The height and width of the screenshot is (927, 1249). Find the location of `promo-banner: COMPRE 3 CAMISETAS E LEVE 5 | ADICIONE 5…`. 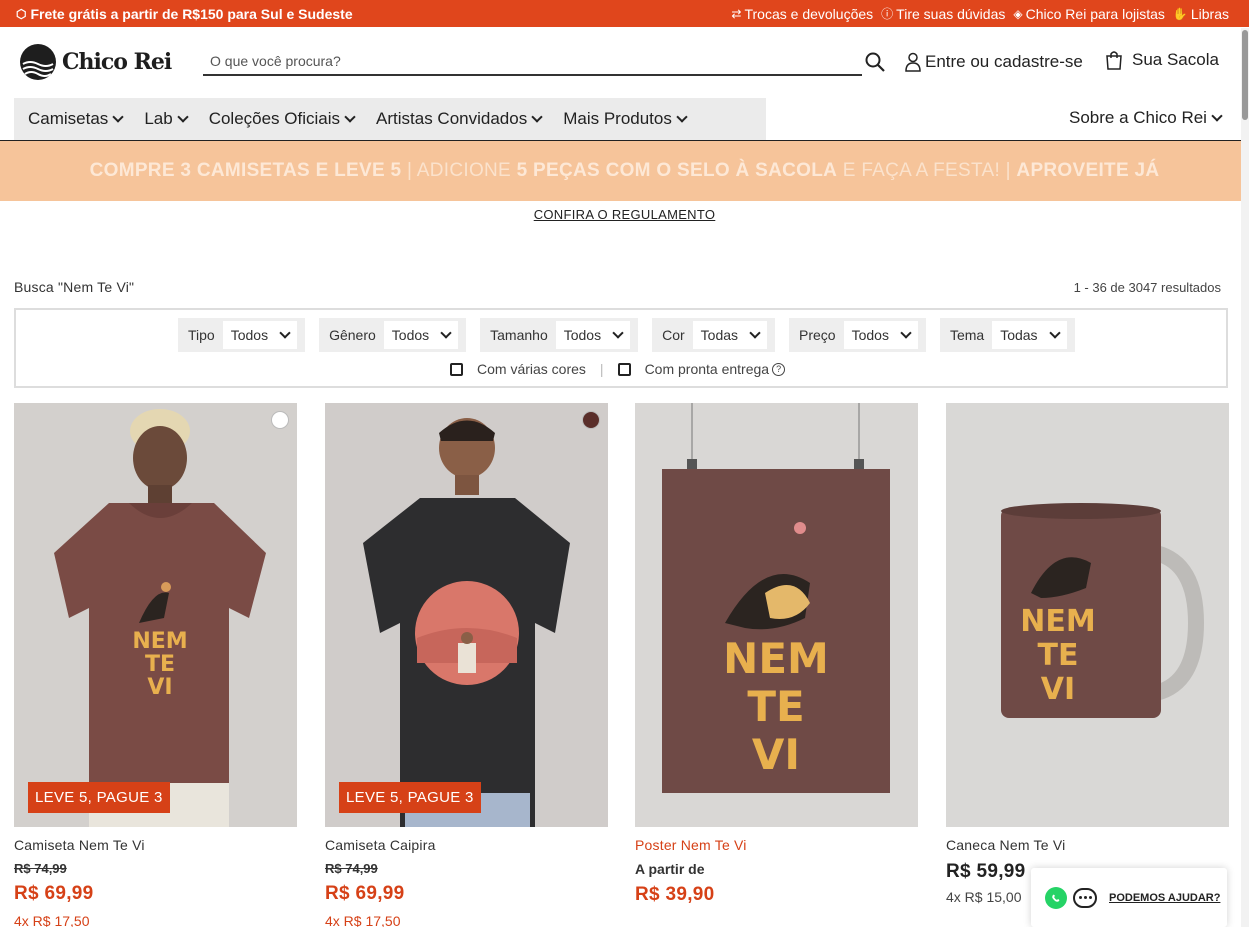

promo-banner: COMPRE 3 CAMISETAS E LEVE 5 | ADICIONE 5… is located at coordinates (624, 171).